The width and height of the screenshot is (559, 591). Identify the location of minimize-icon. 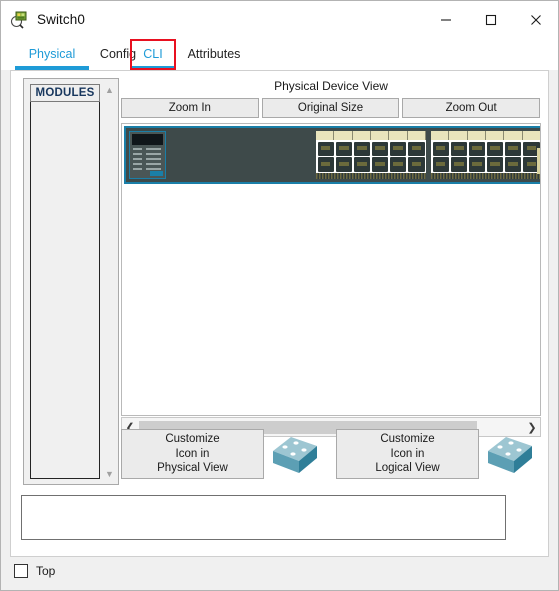
(445, 19).